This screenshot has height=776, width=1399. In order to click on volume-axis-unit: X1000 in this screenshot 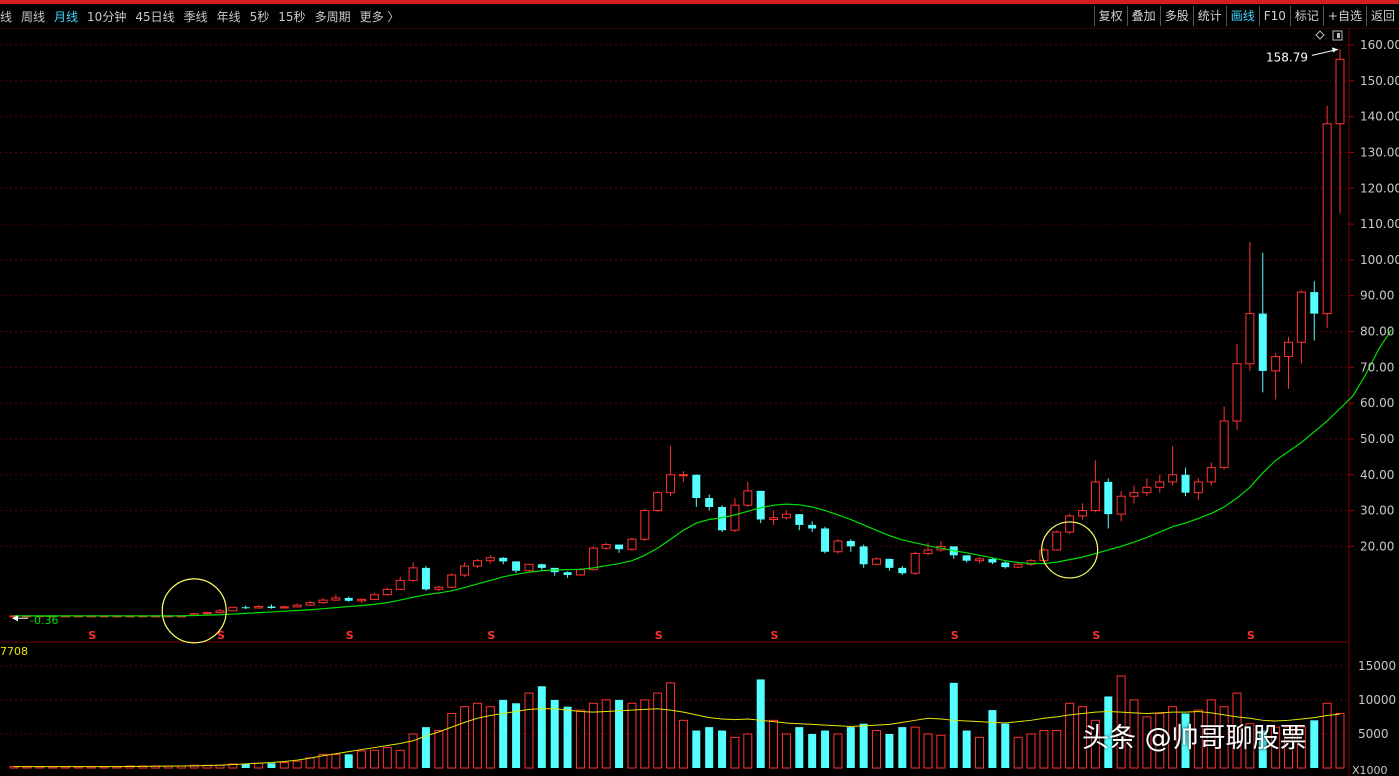, I will do `click(1370, 770)`.